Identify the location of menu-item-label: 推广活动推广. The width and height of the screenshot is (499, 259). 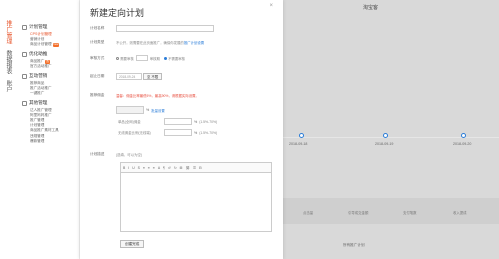
(41, 87).